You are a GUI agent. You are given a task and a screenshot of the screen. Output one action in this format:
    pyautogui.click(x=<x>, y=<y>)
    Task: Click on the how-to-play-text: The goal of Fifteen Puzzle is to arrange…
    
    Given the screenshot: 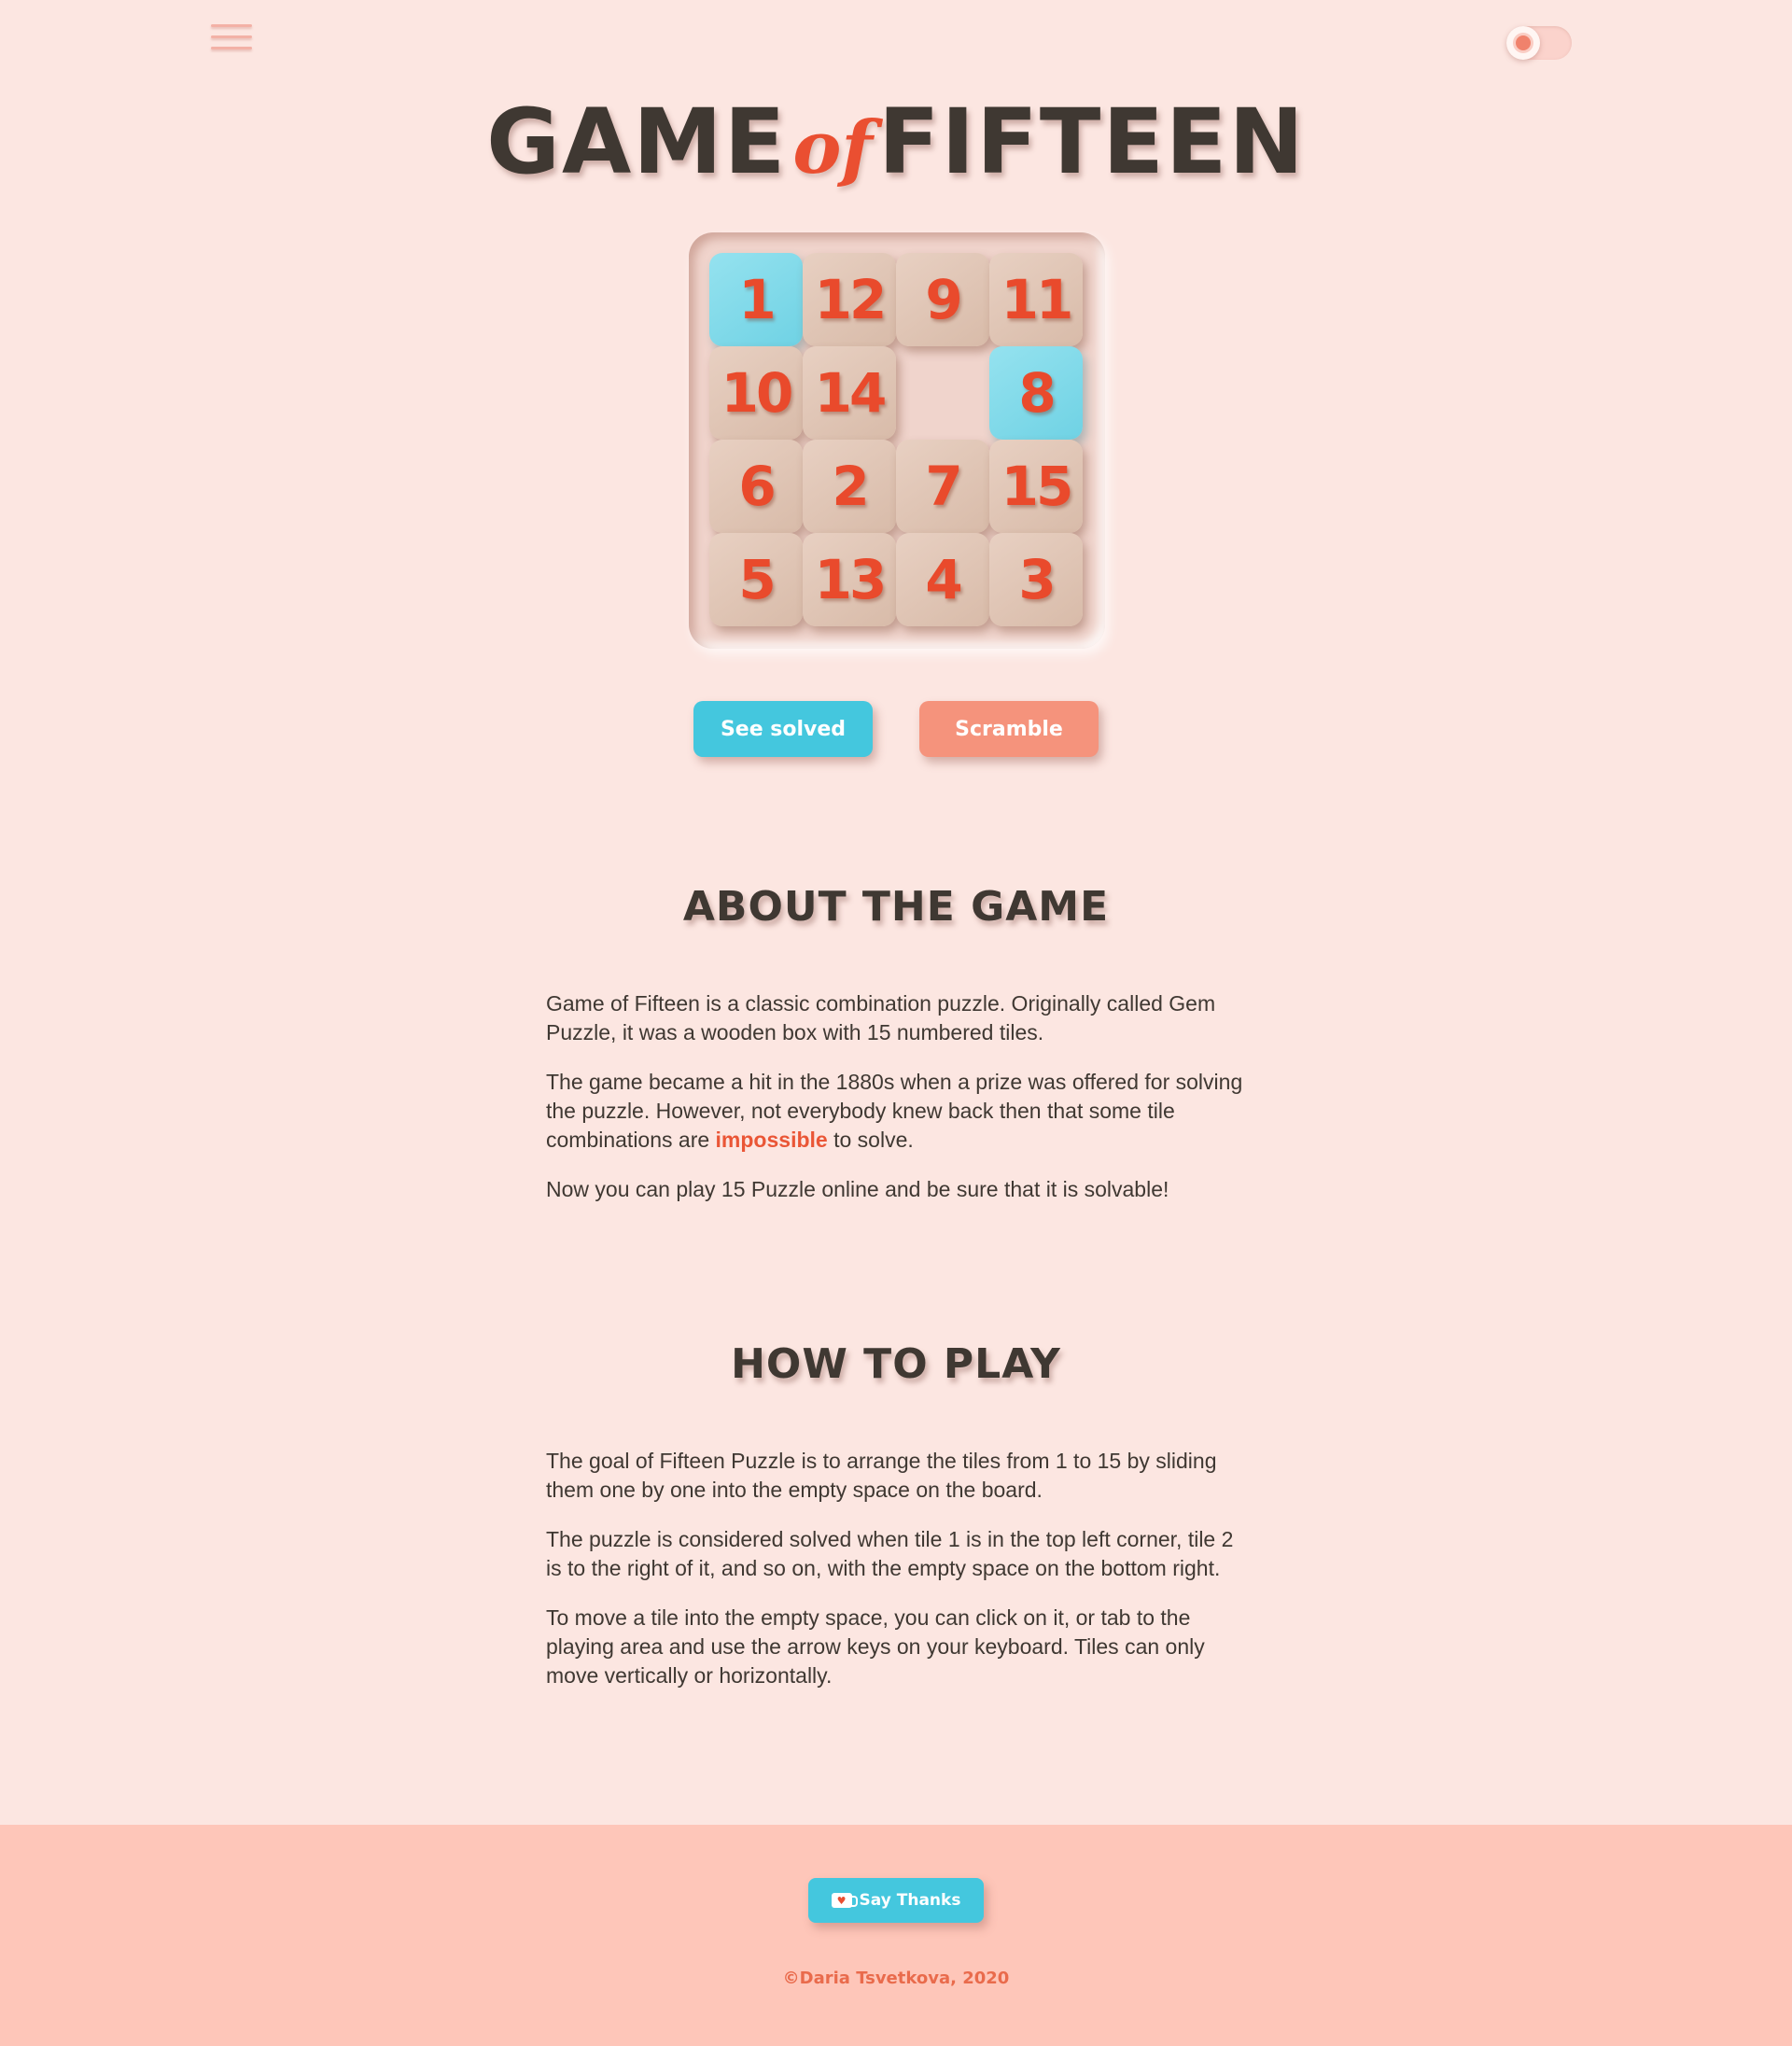 What is the action you would take?
    pyautogui.click(x=896, y=1579)
    